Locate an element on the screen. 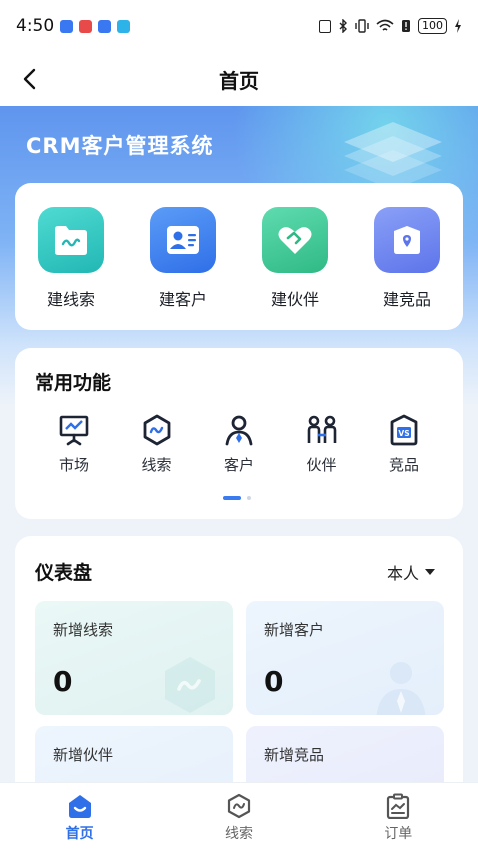  home-icon is located at coordinates (79, 806).